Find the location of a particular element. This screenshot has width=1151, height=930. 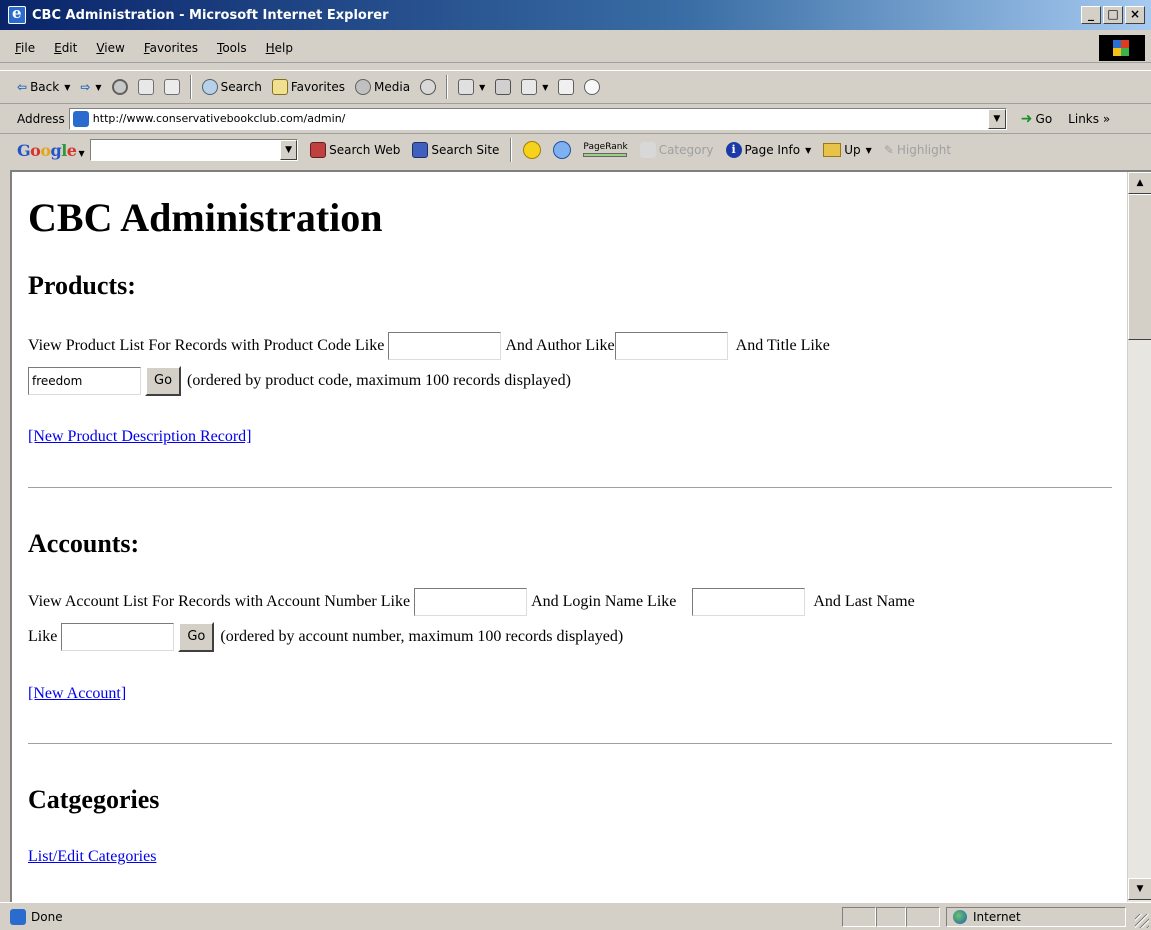

refresh-icon is located at coordinates (145, 87).